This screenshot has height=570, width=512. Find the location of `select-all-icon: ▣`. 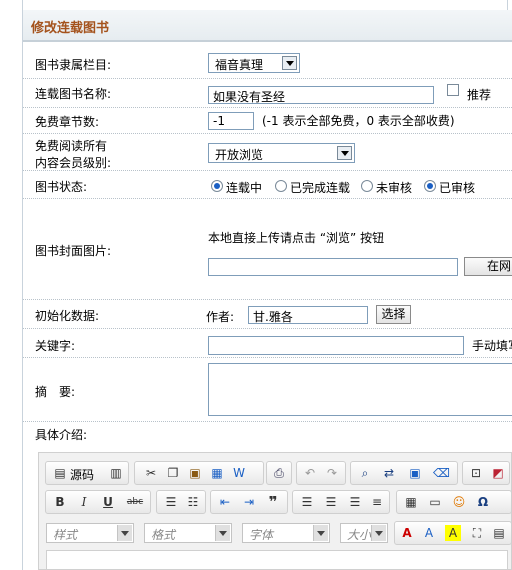

select-all-icon: ▣ is located at coordinates (415, 473).